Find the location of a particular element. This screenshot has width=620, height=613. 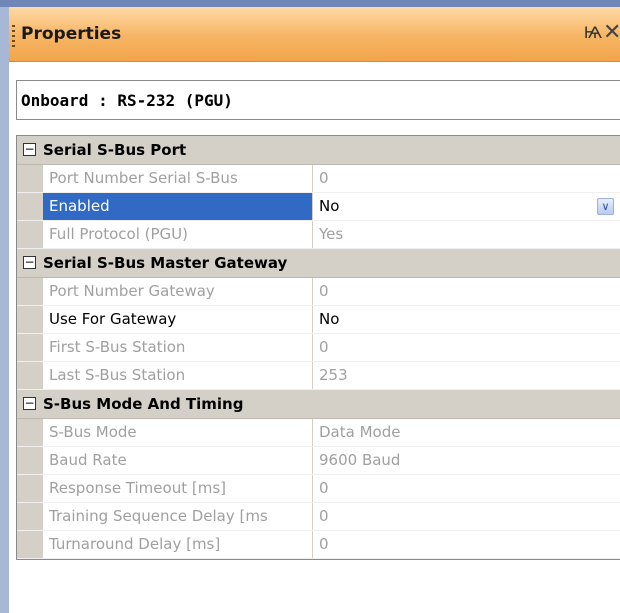

category-label: Serial S-Bus Port is located at coordinates (115, 150).